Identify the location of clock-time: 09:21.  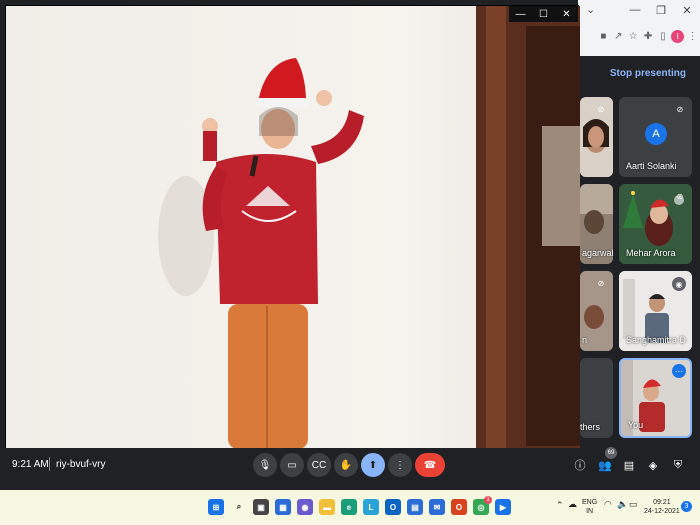
(662, 502).